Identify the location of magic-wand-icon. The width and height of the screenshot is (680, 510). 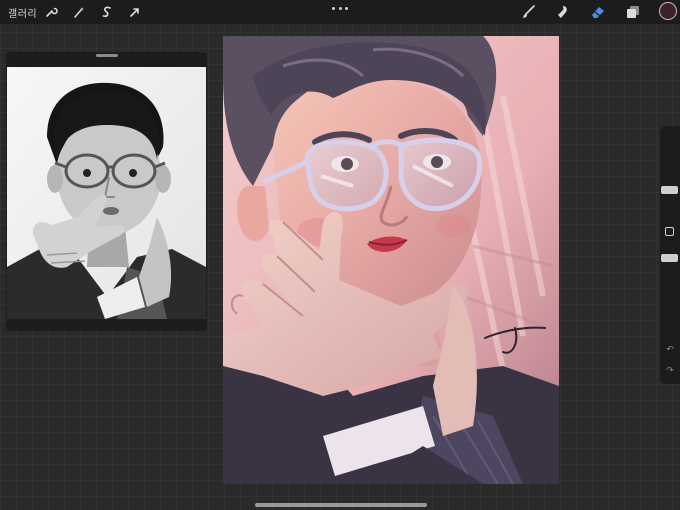
(79, 12).